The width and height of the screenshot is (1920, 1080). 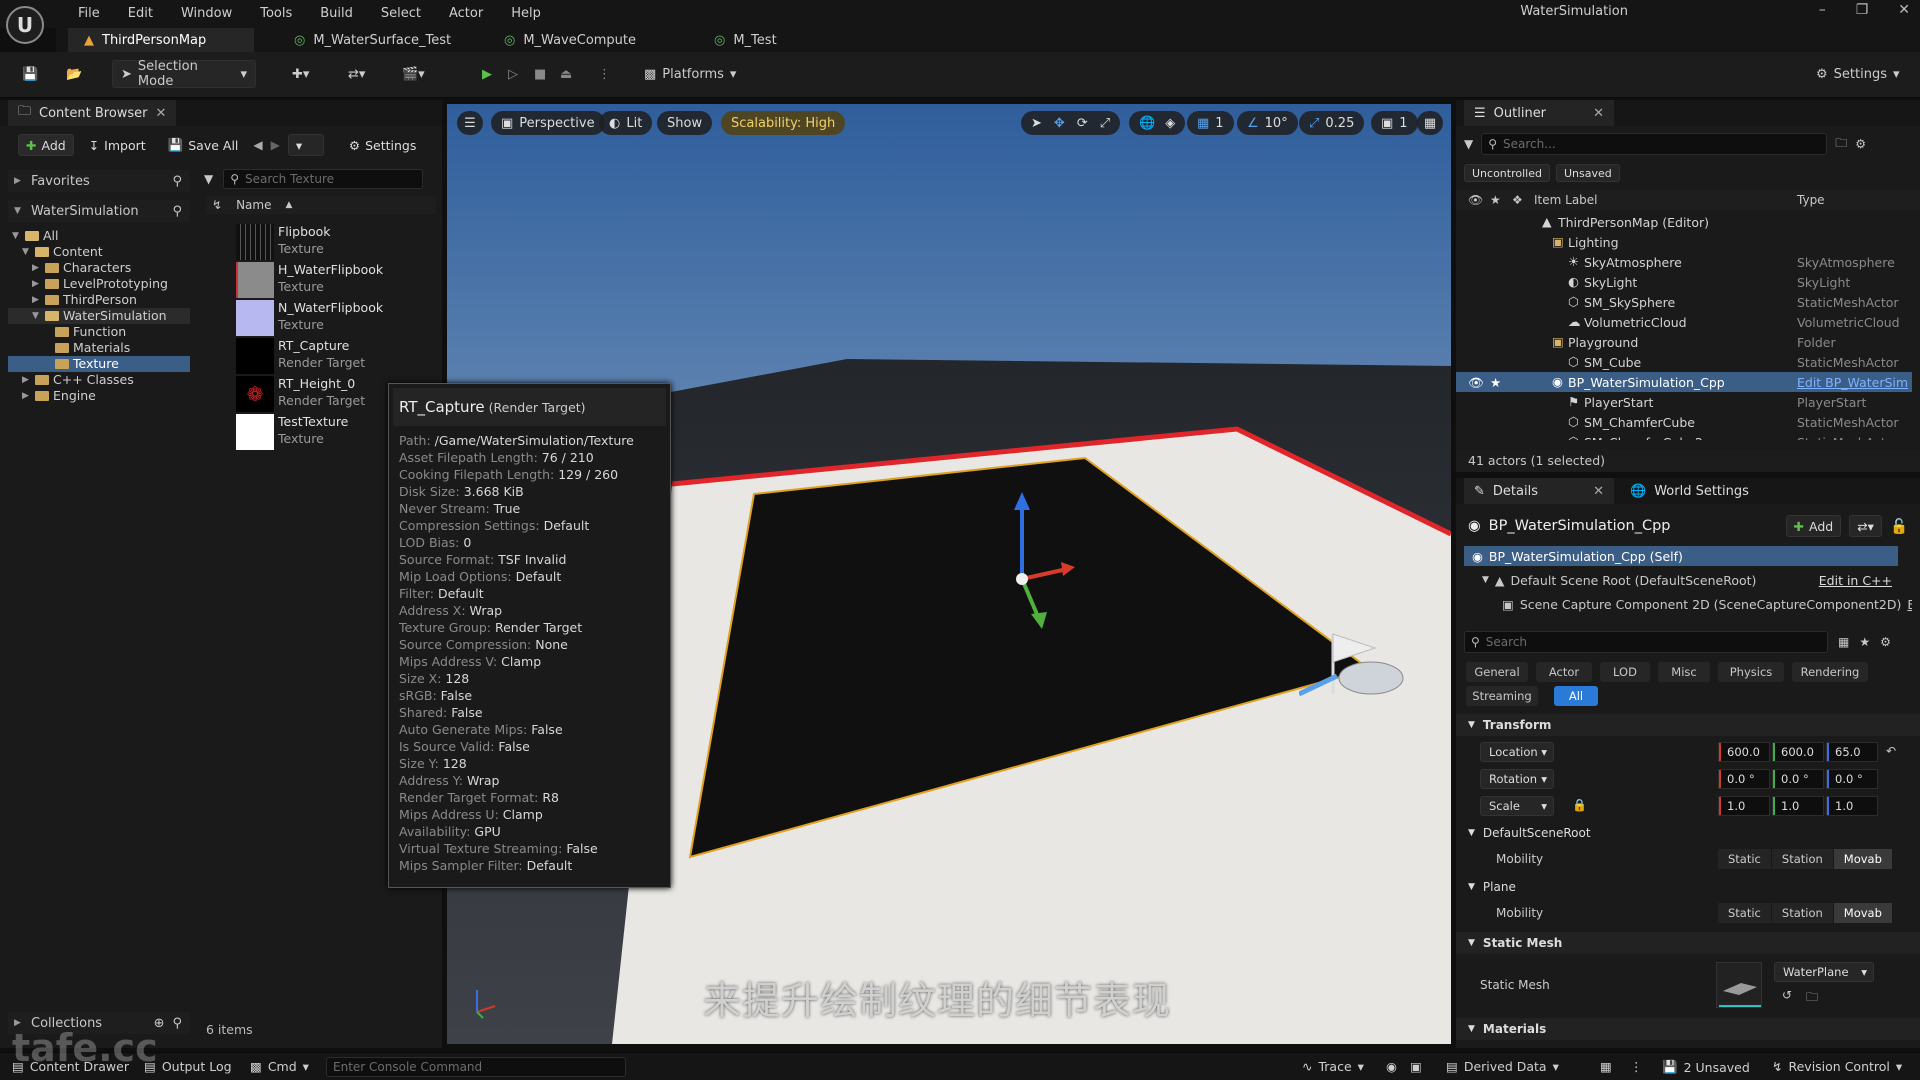 I want to click on browser-settings-button: ⚙ Settings, so click(x=383, y=145).